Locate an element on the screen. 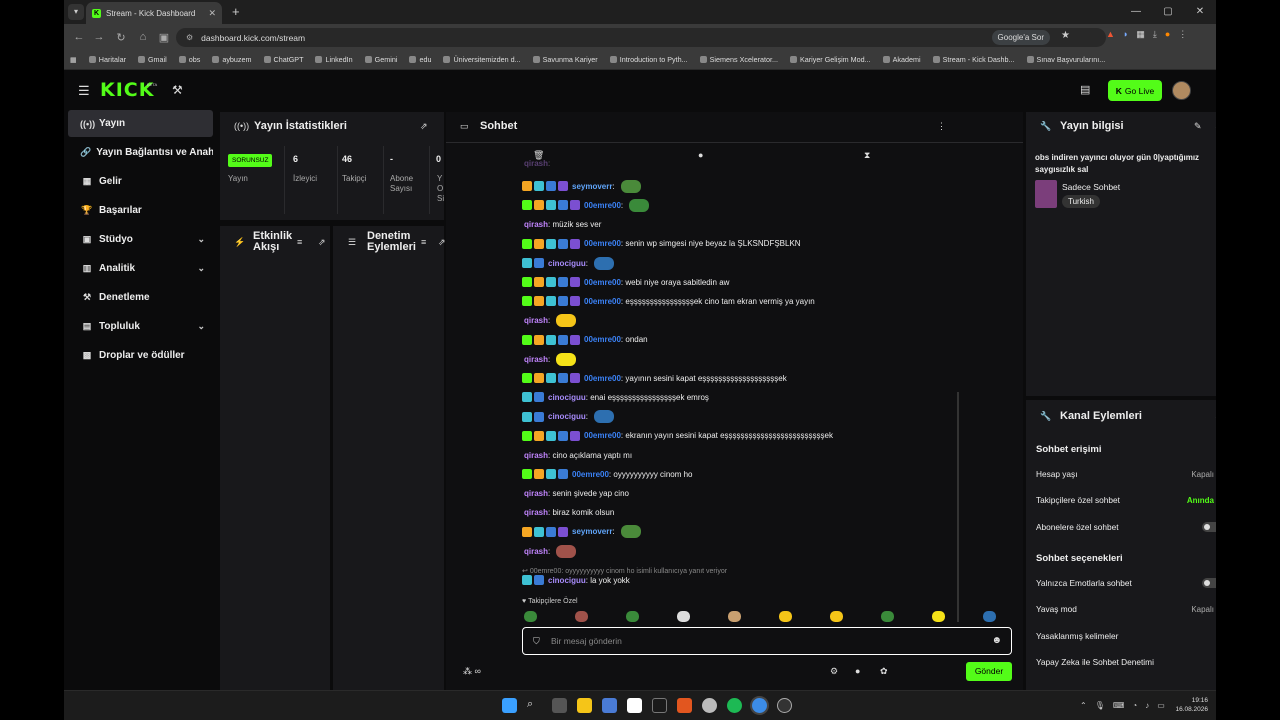 Image resolution: width=1280 pixels, height=720 pixels. chat-message: qirash: senin şivede yap cino is located at coordinates (575, 493).